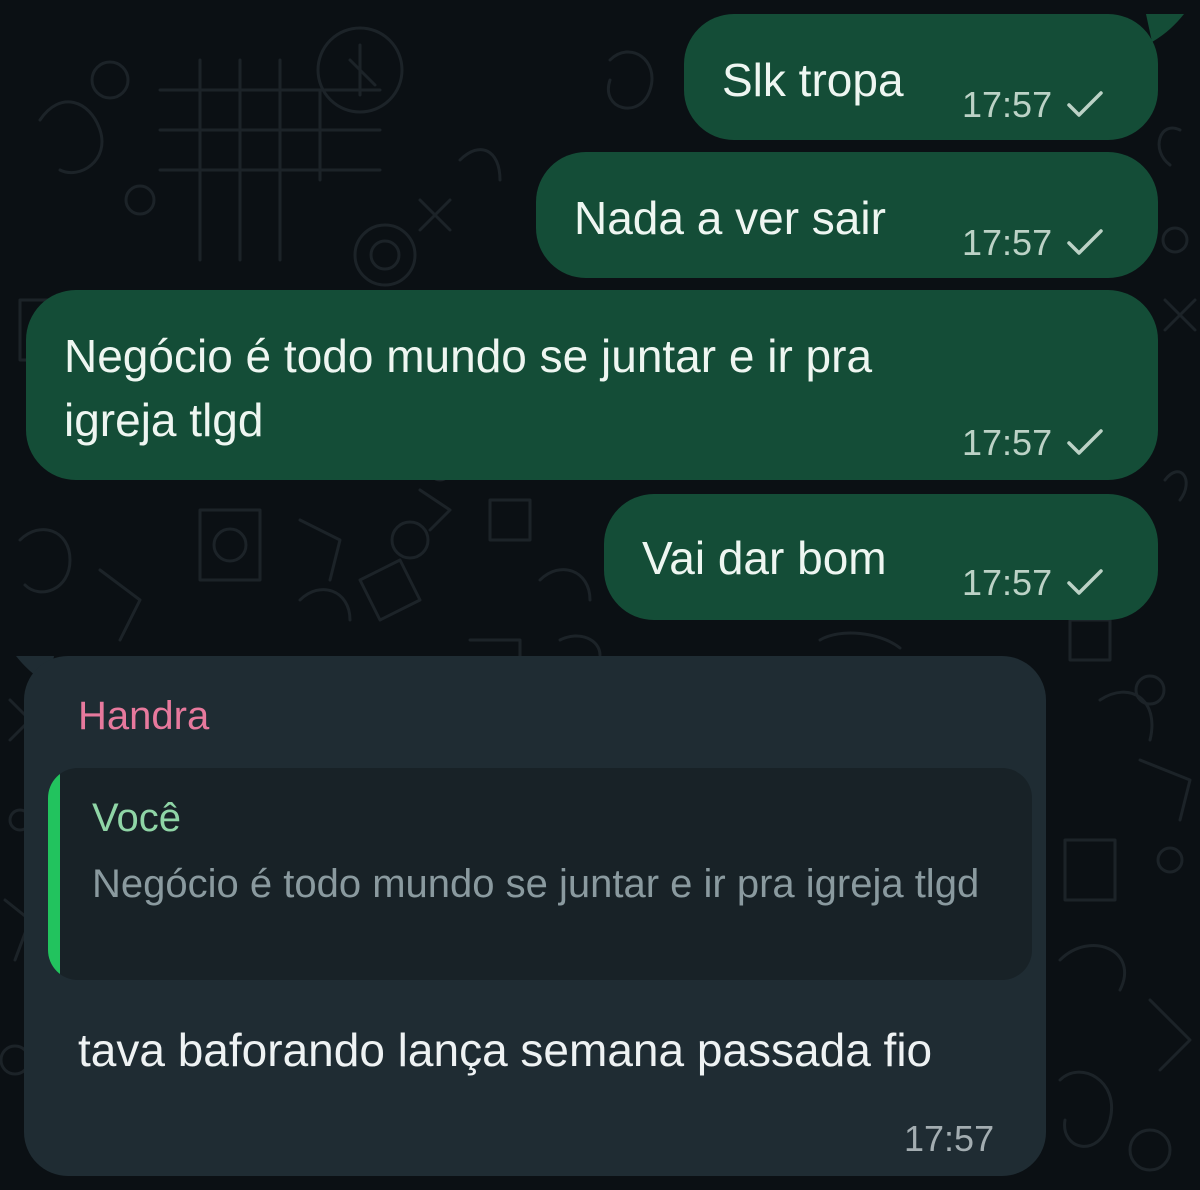 Image resolution: width=1200 pixels, height=1190 pixels. Describe the element at coordinates (136, 818) in the screenshot. I see `quote-author: Você` at that location.